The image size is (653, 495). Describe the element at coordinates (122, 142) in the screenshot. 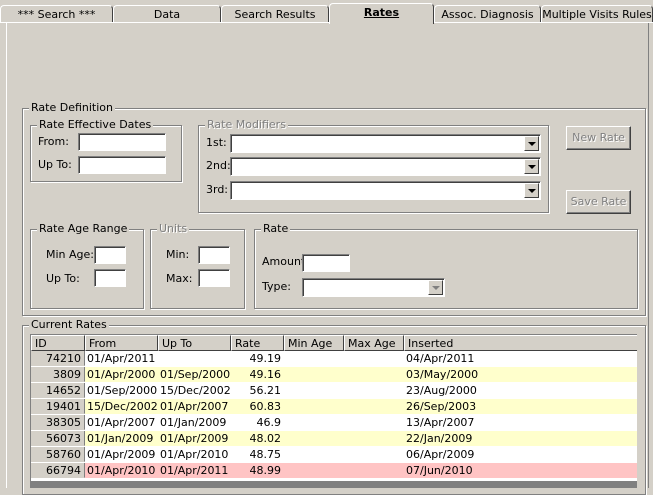

I see `effective-from-input` at that location.